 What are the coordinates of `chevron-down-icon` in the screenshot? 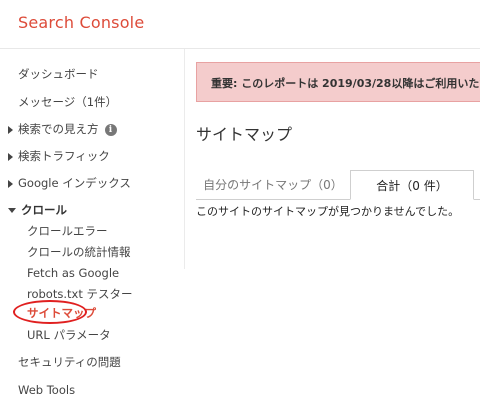 It's located at (12, 210).